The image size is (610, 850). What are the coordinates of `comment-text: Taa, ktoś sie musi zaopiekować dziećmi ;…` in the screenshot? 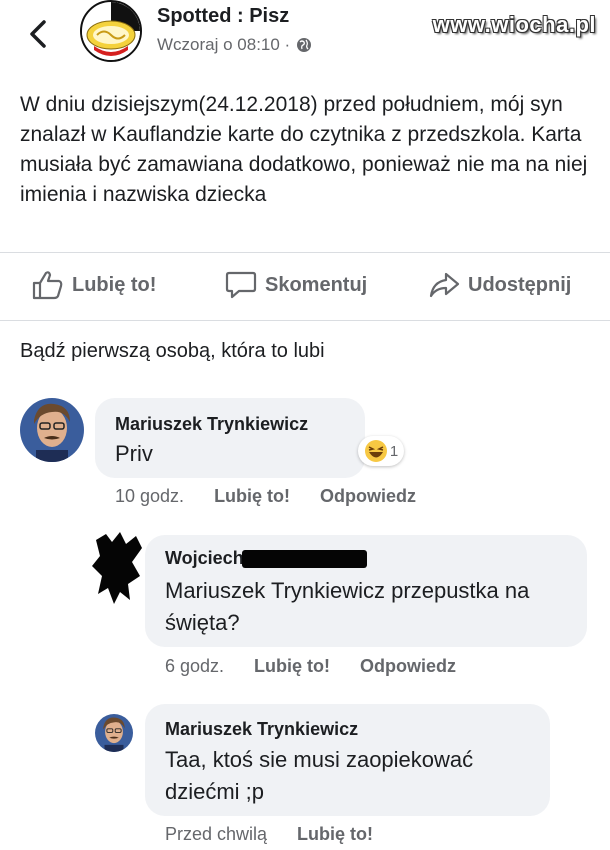 It's located at (319, 775).